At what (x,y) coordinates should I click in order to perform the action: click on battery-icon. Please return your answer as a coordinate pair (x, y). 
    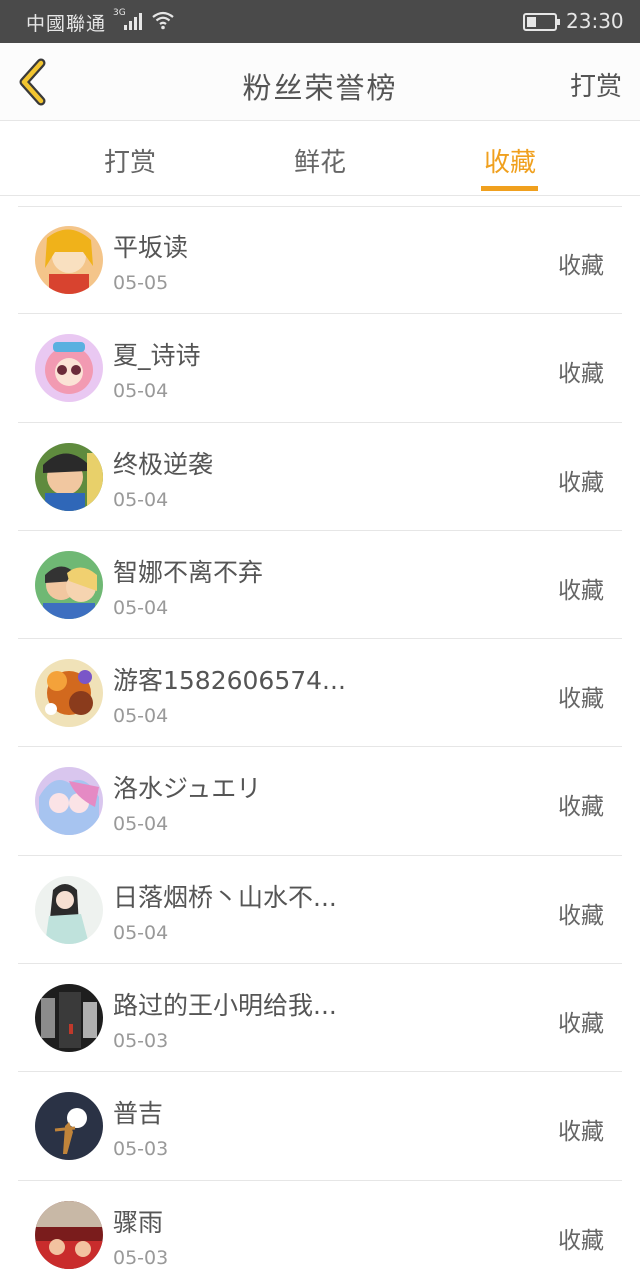
    Looking at the image, I should click on (541, 22).